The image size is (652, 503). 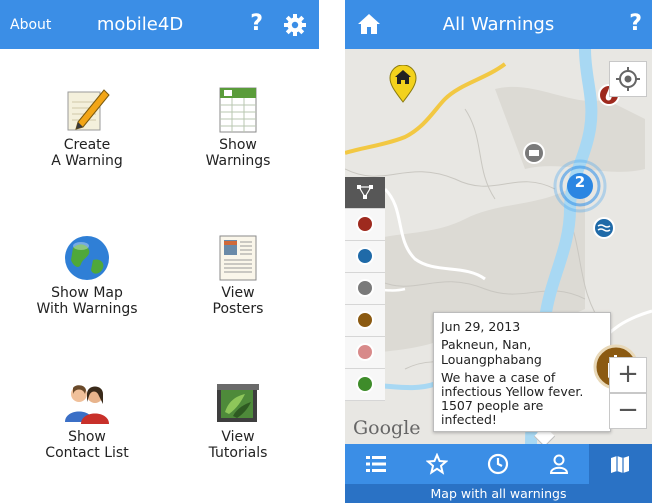 I want to click on layer-filter-disease, so click(x=365, y=321).